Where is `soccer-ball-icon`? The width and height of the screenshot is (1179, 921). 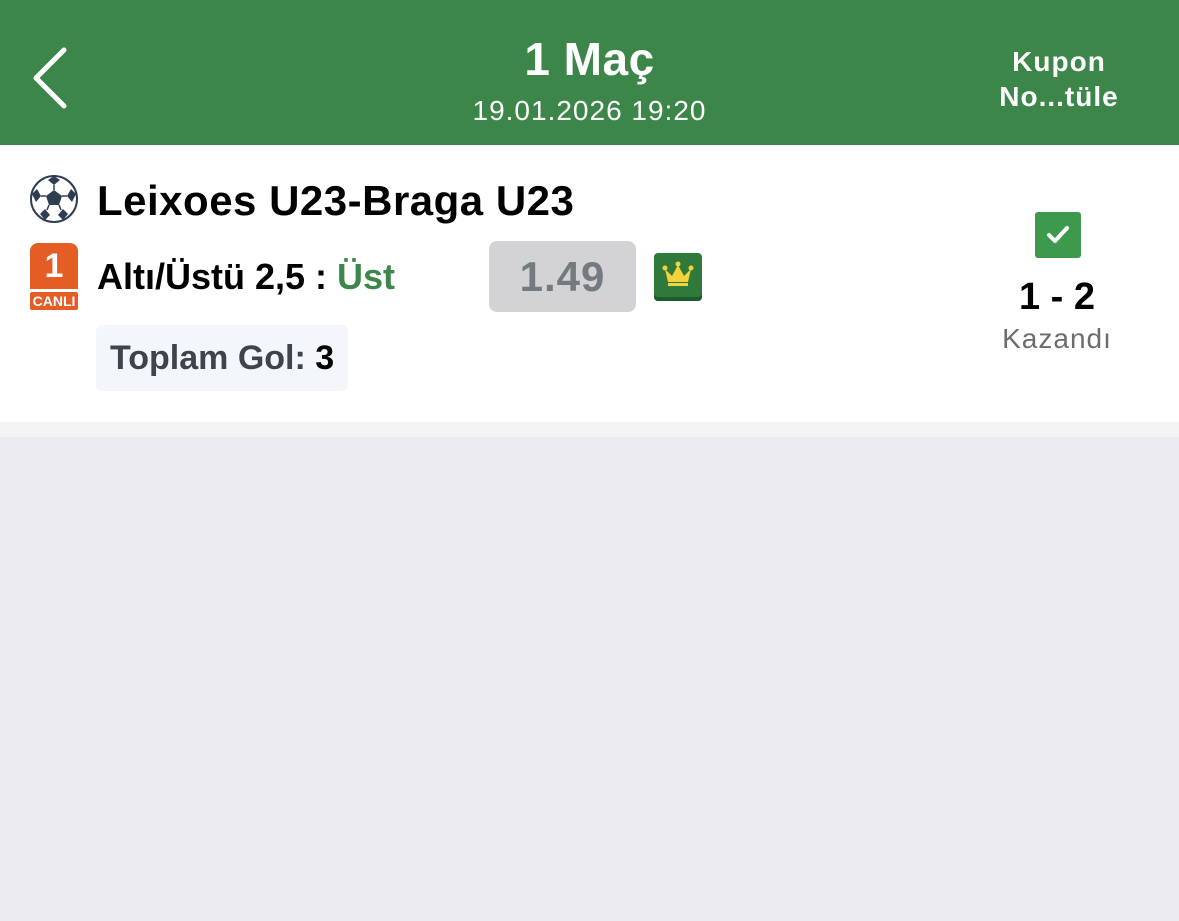
soccer-ball-icon is located at coordinates (54, 199).